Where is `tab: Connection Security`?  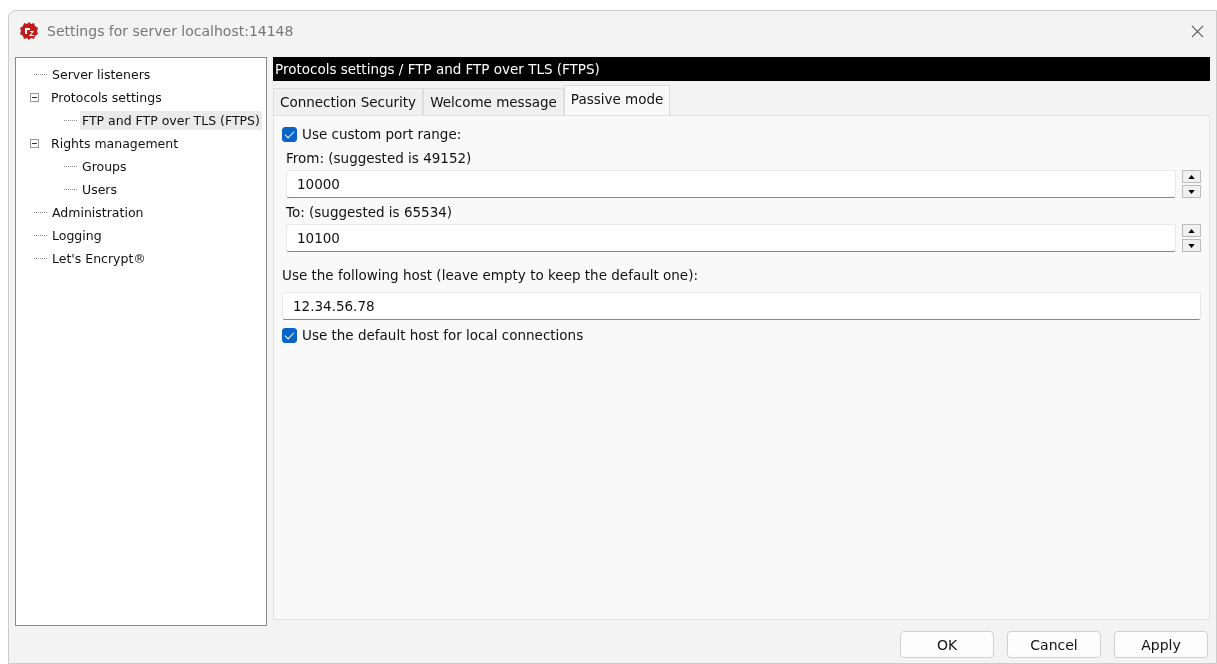
tab: Connection Security is located at coordinates (348, 101).